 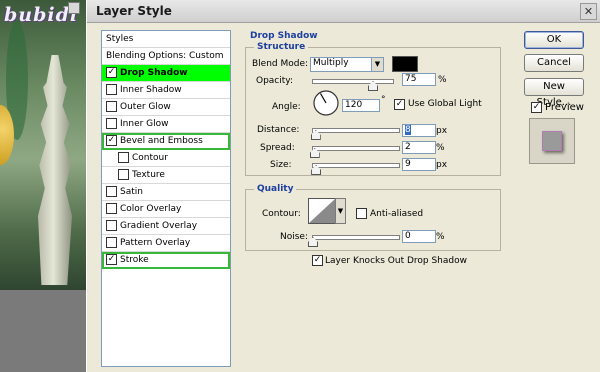 What do you see at coordinates (150, 158) in the screenshot?
I see `style-item-label: Contour` at bounding box center [150, 158].